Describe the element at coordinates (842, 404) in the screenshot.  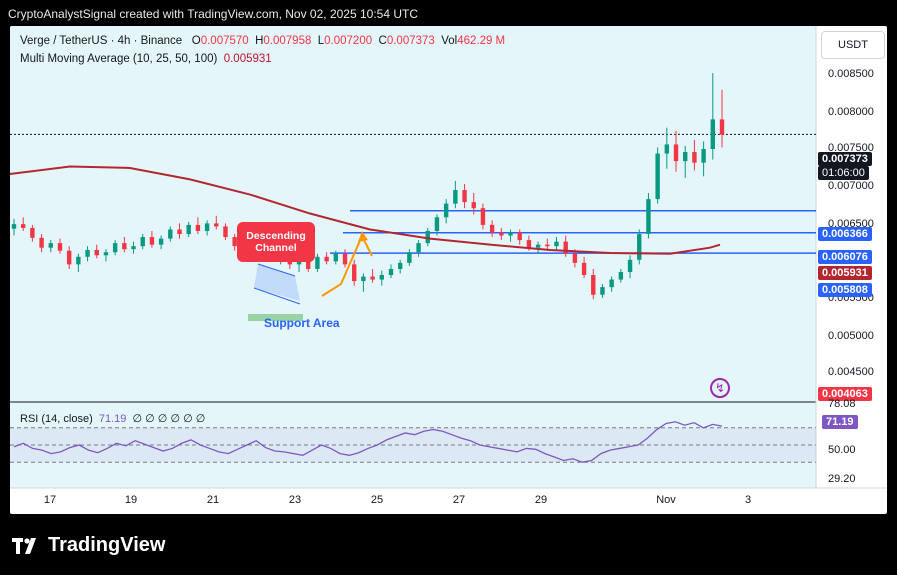
I see `rsi-tick: 78.08` at that location.